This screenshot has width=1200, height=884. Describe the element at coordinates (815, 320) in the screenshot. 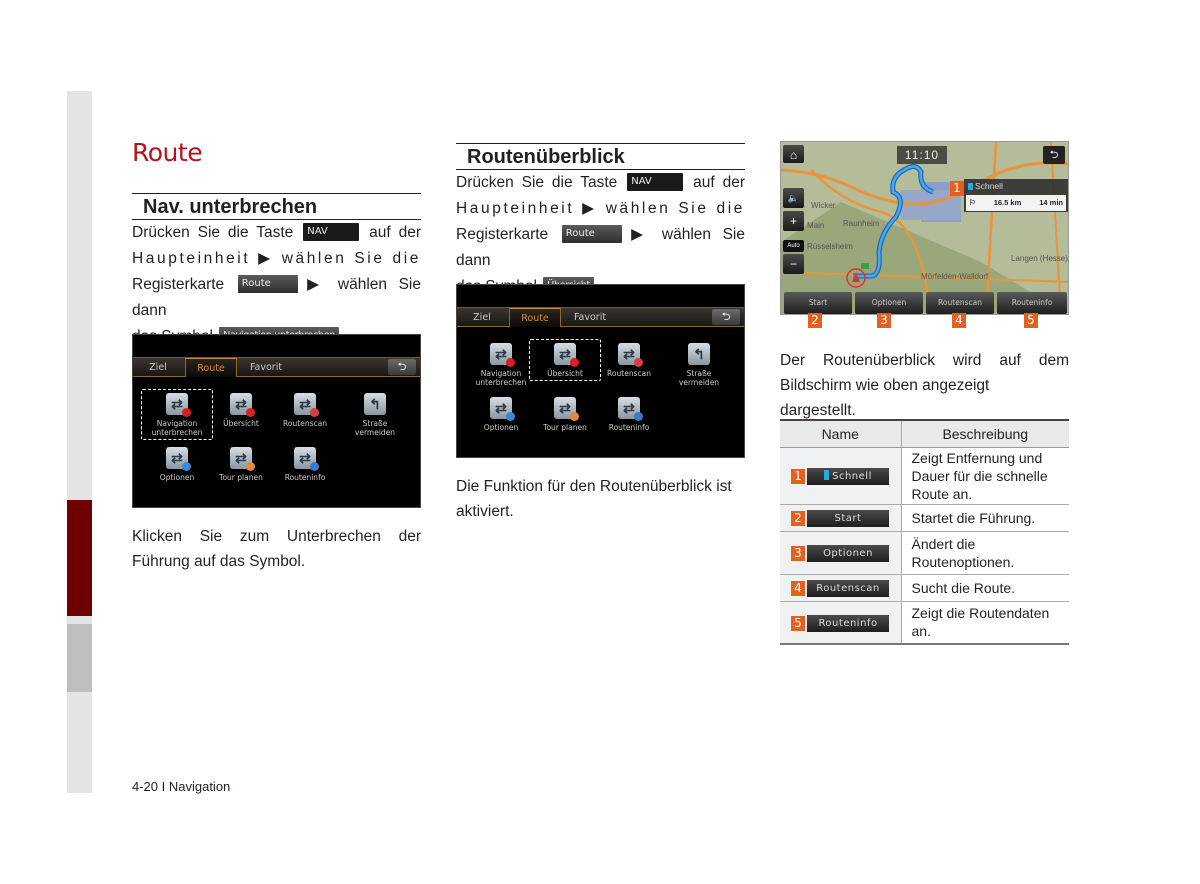

I see `callout-2: 2` at that location.